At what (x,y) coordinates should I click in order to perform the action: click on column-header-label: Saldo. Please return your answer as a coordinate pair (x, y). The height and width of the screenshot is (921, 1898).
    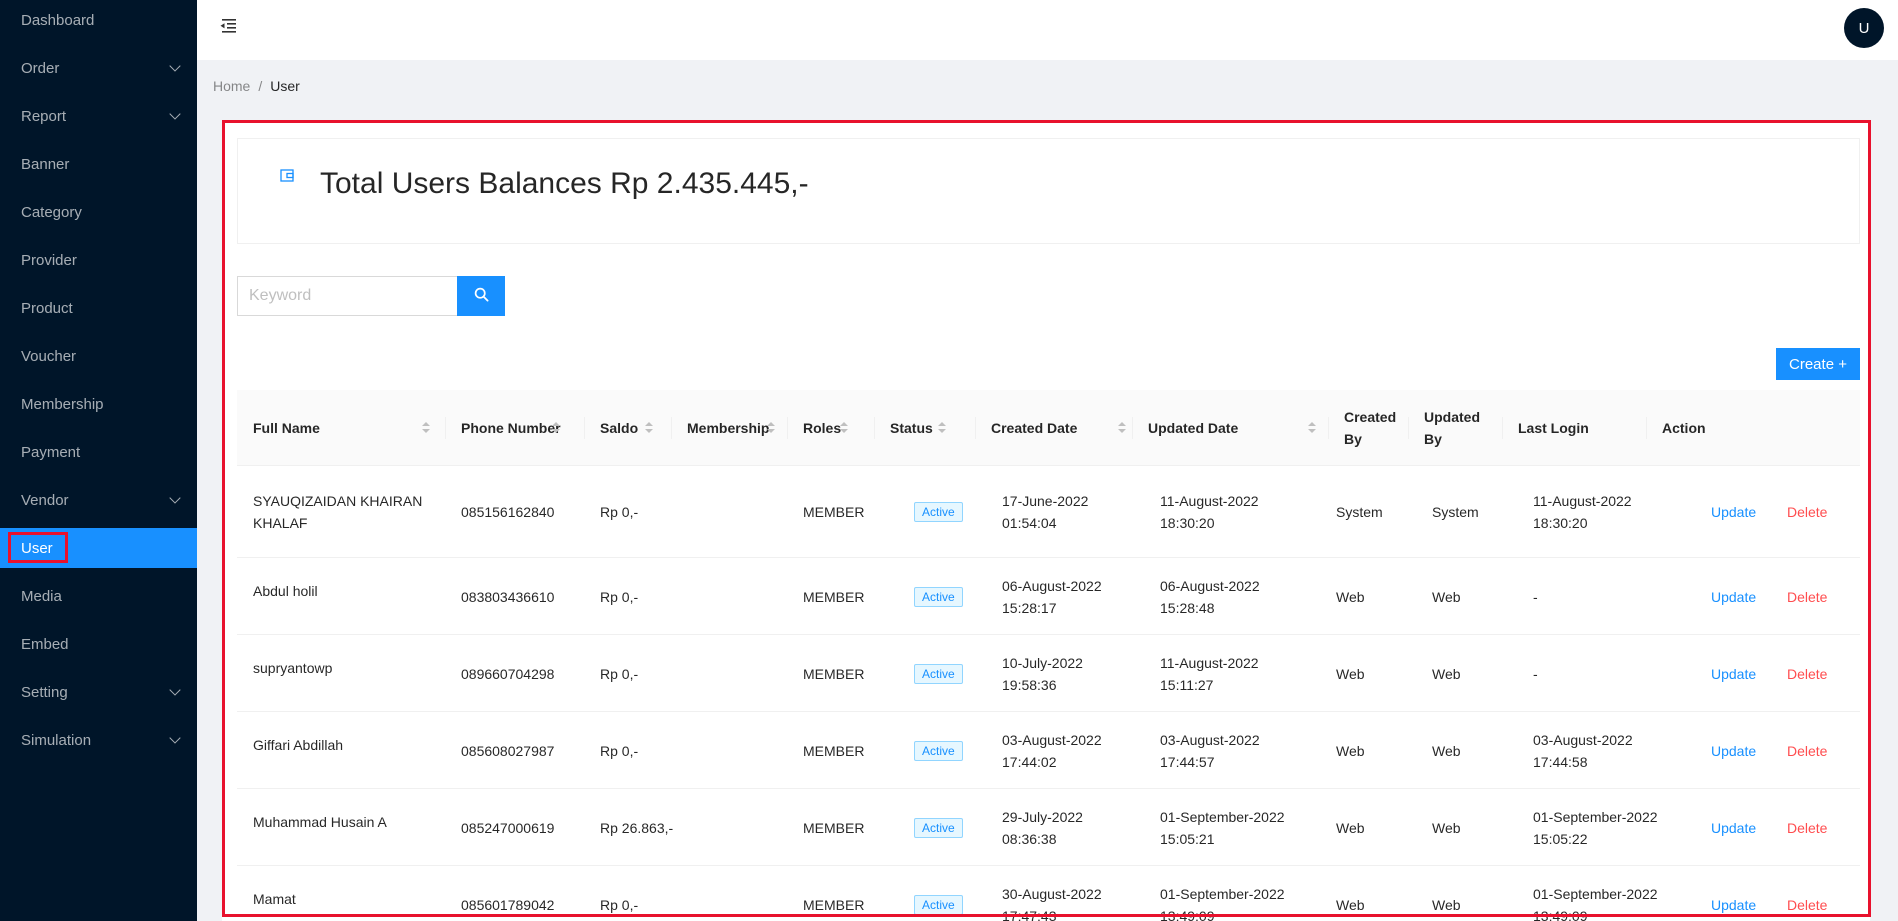
    Looking at the image, I should click on (619, 428).